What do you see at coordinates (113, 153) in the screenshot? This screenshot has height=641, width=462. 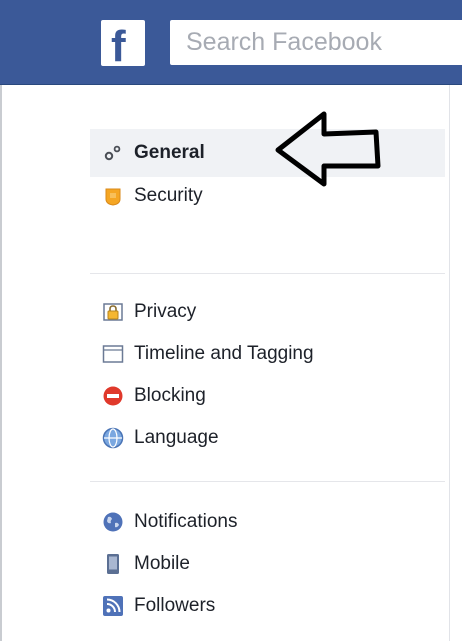 I see `gears-icon` at bounding box center [113, 153].